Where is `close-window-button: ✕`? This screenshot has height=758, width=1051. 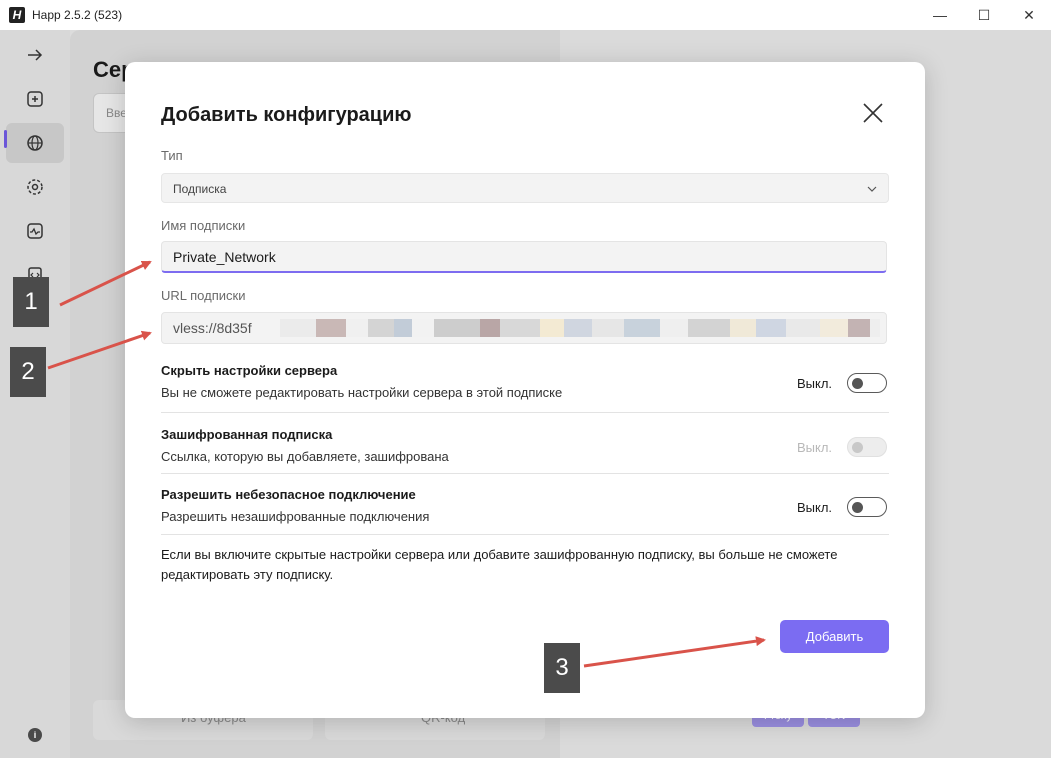
close-window-button: ✕ is located at coordinates (1028, 15).